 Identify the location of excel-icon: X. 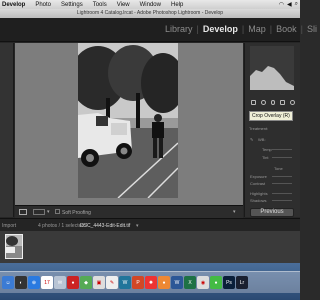
(190, 282).